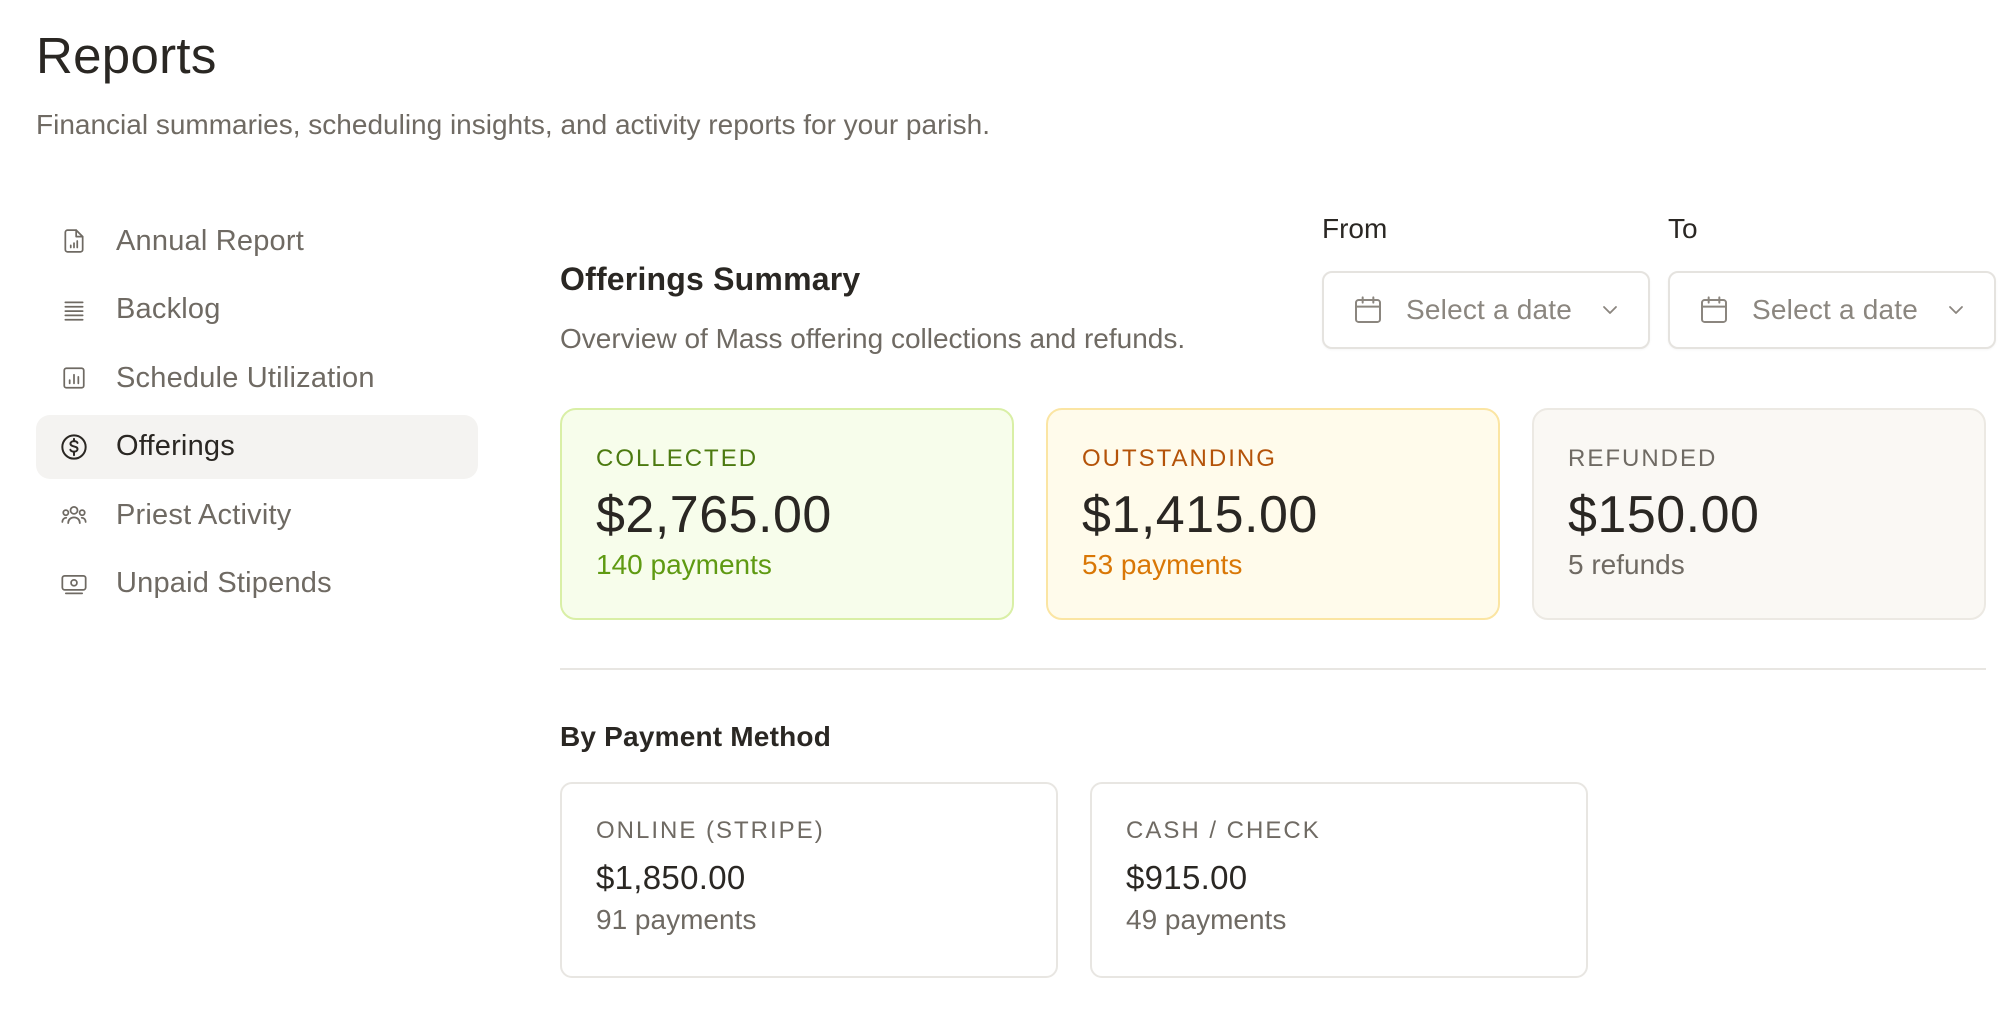 The height and width of the screenshot is (1016, 2014). Describe the element at coordinates (1162, 564) in the screenshot. I see `stat-count: 53 payments` at that location.